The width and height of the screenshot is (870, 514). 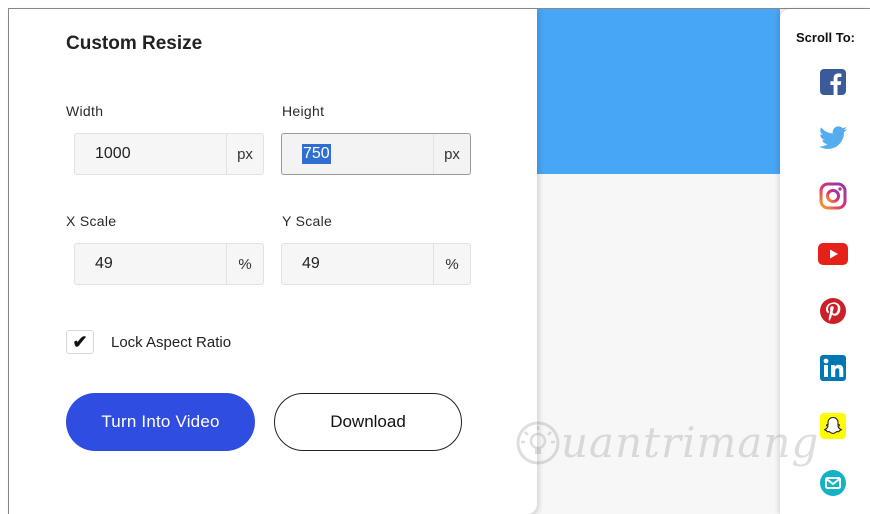 I want to click on x-scale-label: X Scale, so click(x=91, y=221).